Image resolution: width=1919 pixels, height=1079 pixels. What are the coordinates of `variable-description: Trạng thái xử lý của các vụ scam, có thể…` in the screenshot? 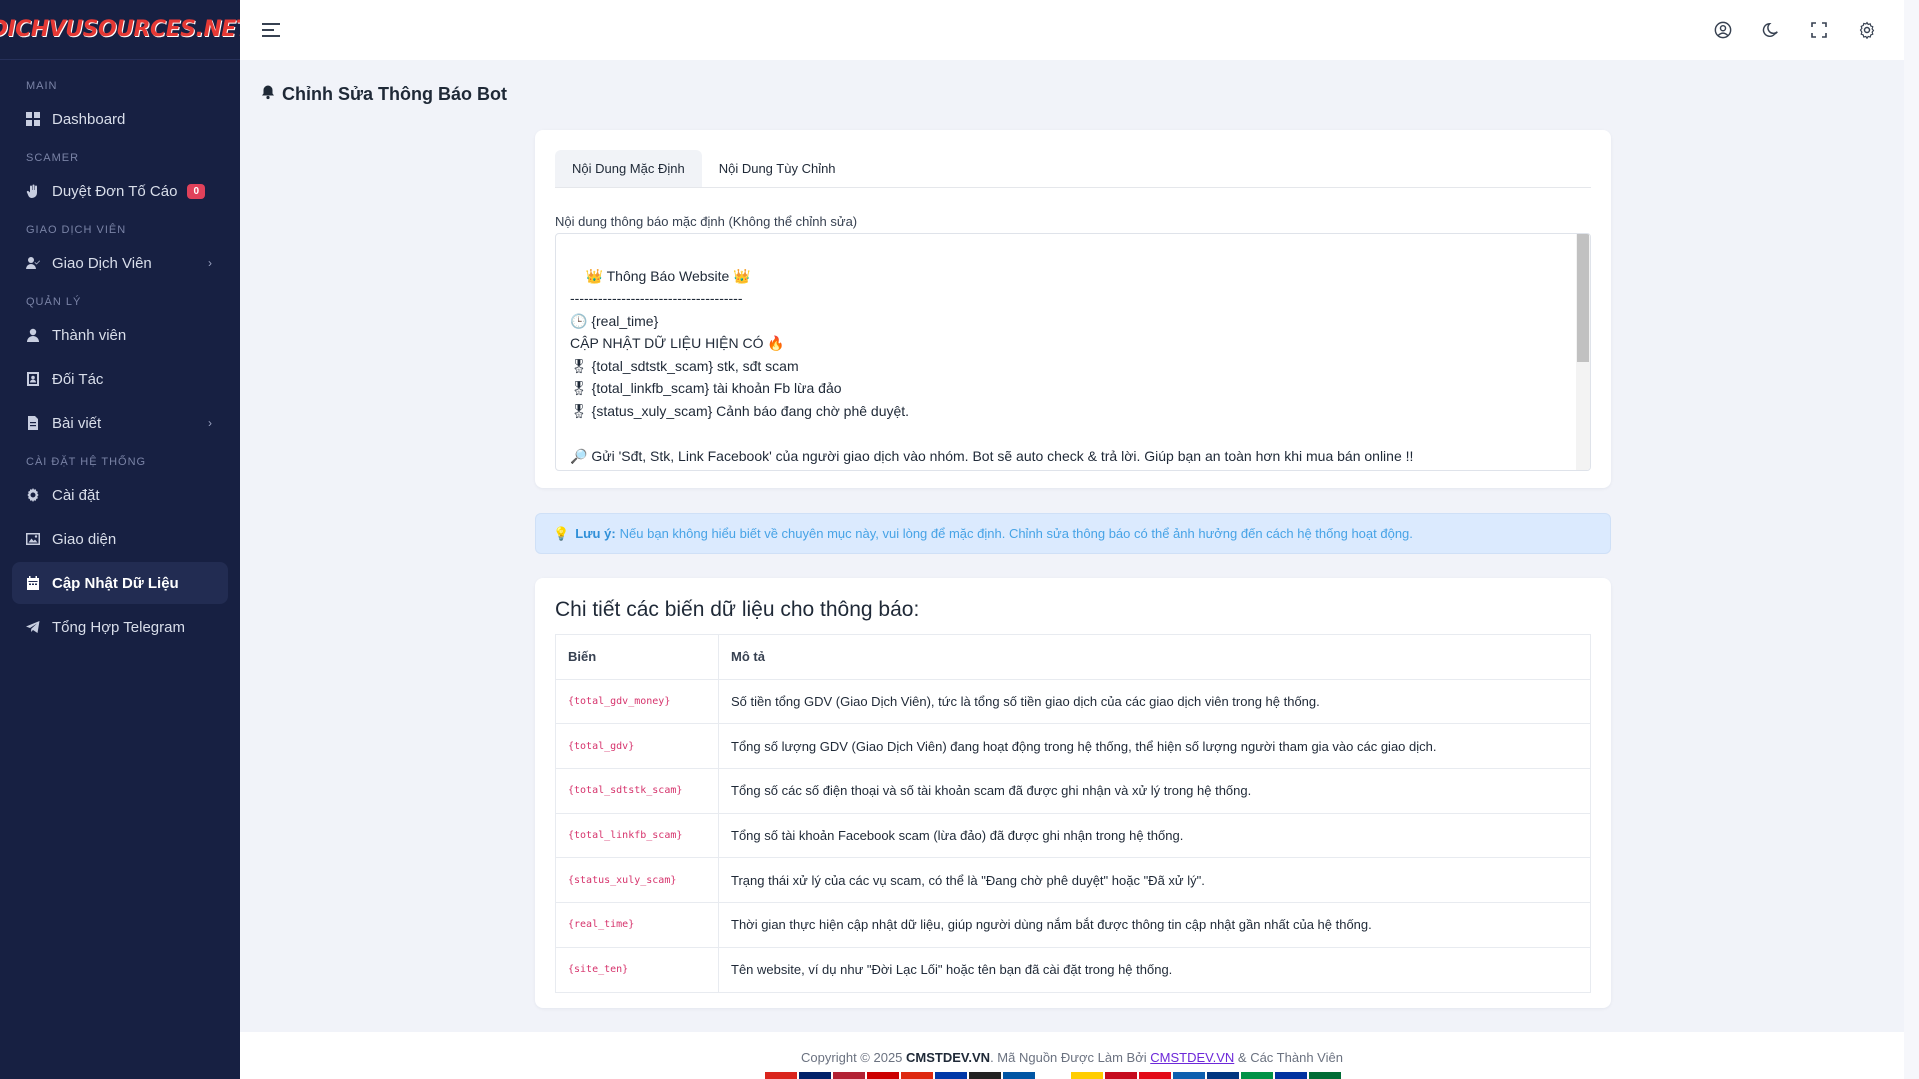 It's located at (1154, 880).